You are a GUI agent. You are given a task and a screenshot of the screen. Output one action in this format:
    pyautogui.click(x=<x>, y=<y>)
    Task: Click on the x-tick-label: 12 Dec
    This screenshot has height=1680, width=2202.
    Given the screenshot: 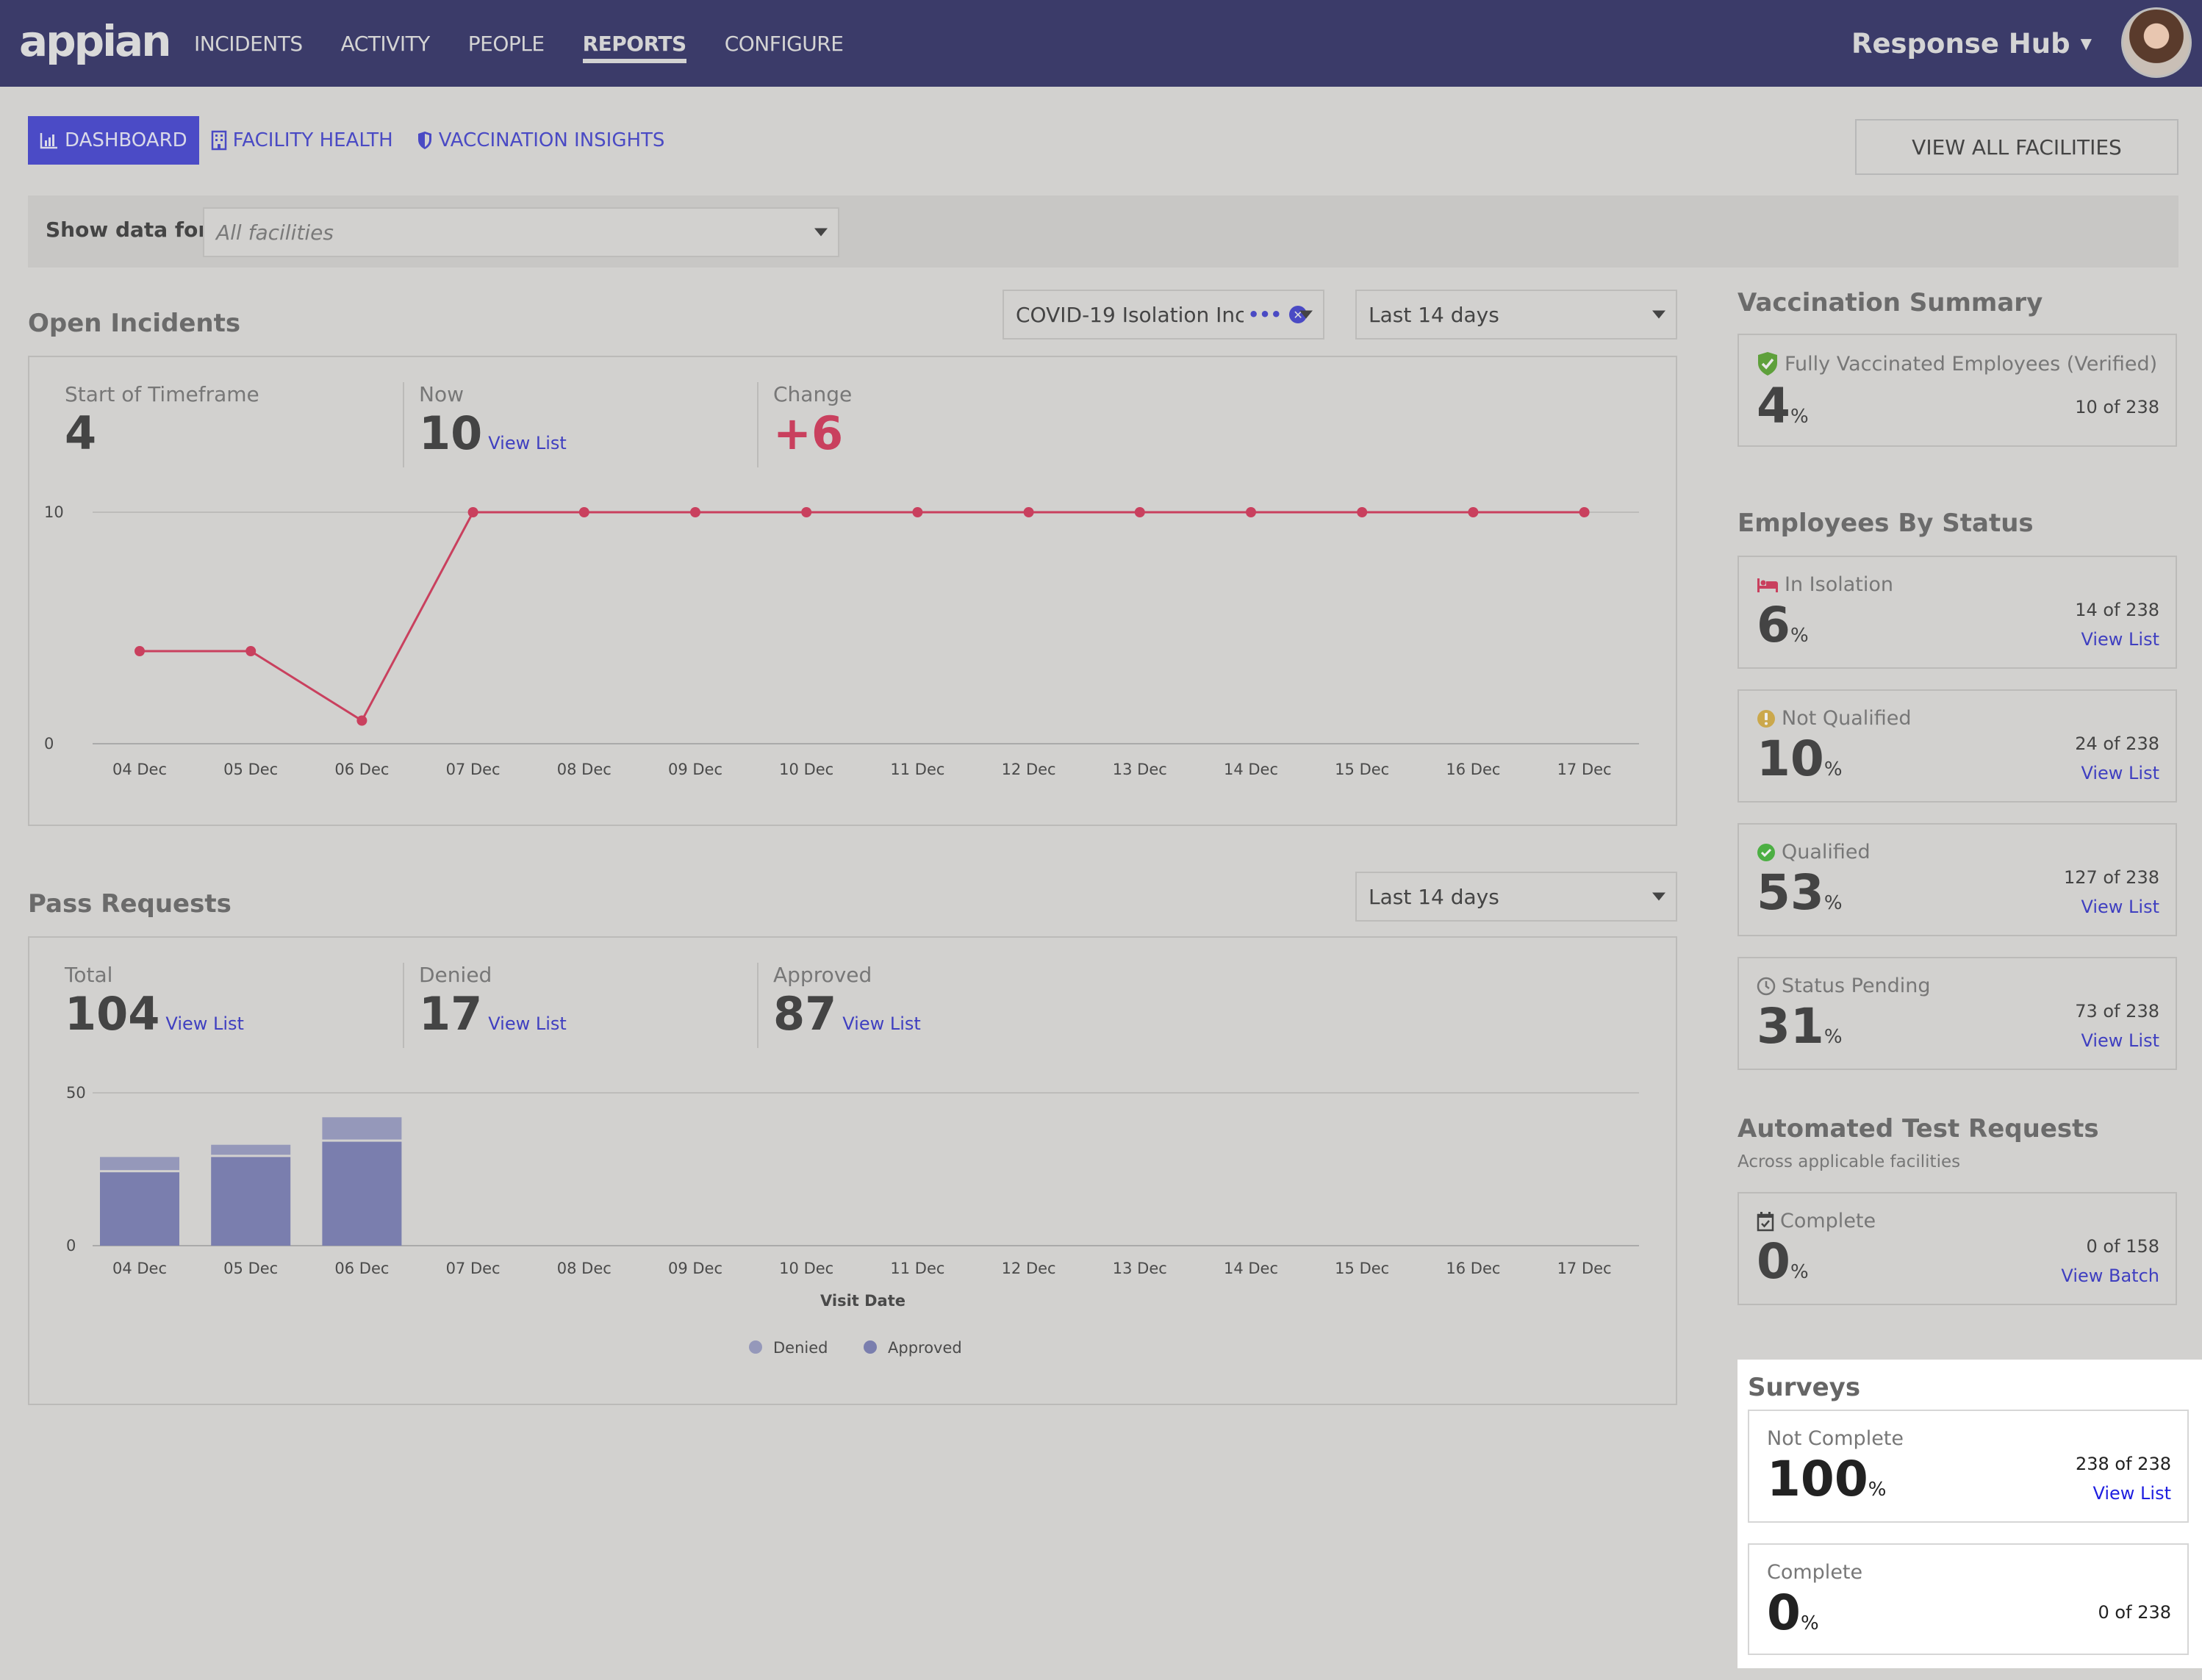 What is the action you would take?
    pyautogui.click(x=1029, y=770)
    